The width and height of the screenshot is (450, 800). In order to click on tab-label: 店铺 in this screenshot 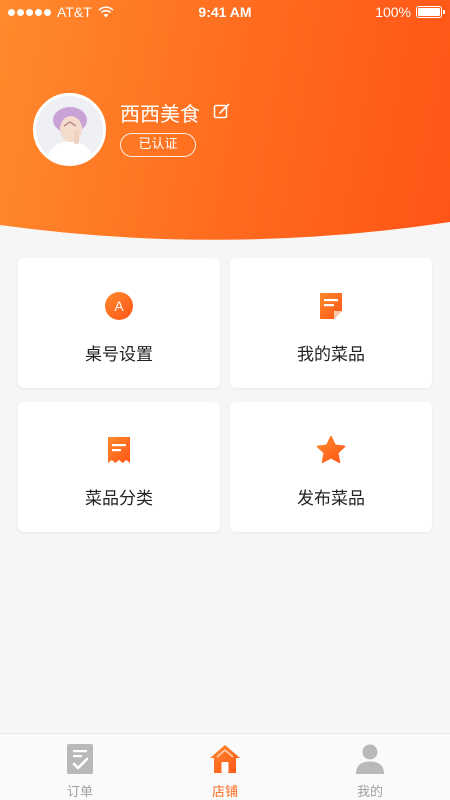, I will do `click(224, 792)`.